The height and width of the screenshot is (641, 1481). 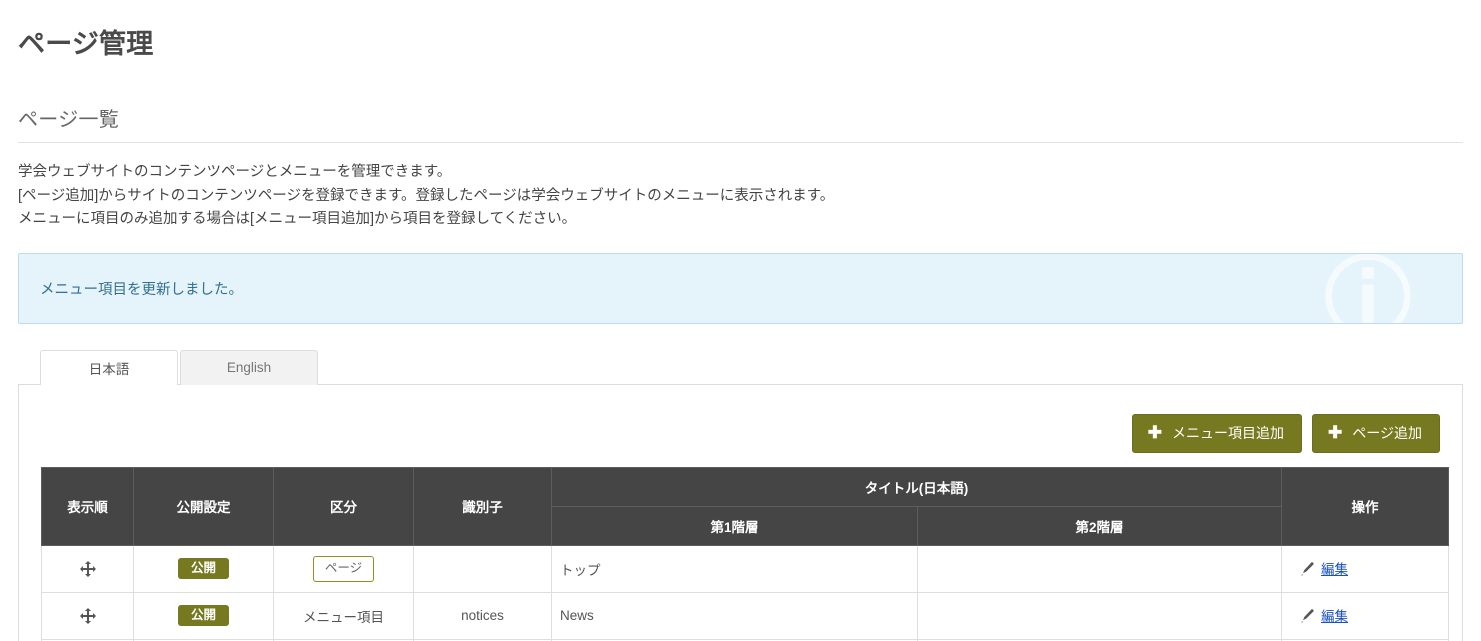 I want to click on kind-badge: ページ, so click(x=343, y=568).